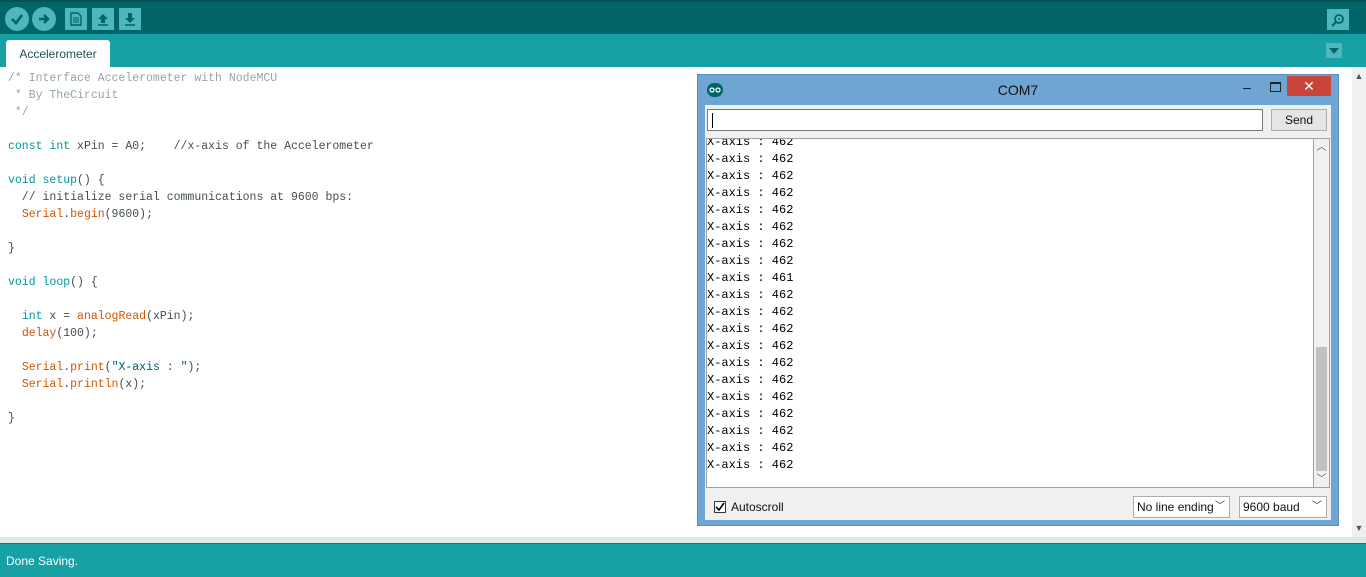 The image size is (1366, 577). What do you see at coordinates (1175, 507) in the screenshot?
I see `line-ending-value: No line ending` at bounding box center [1175, 507].